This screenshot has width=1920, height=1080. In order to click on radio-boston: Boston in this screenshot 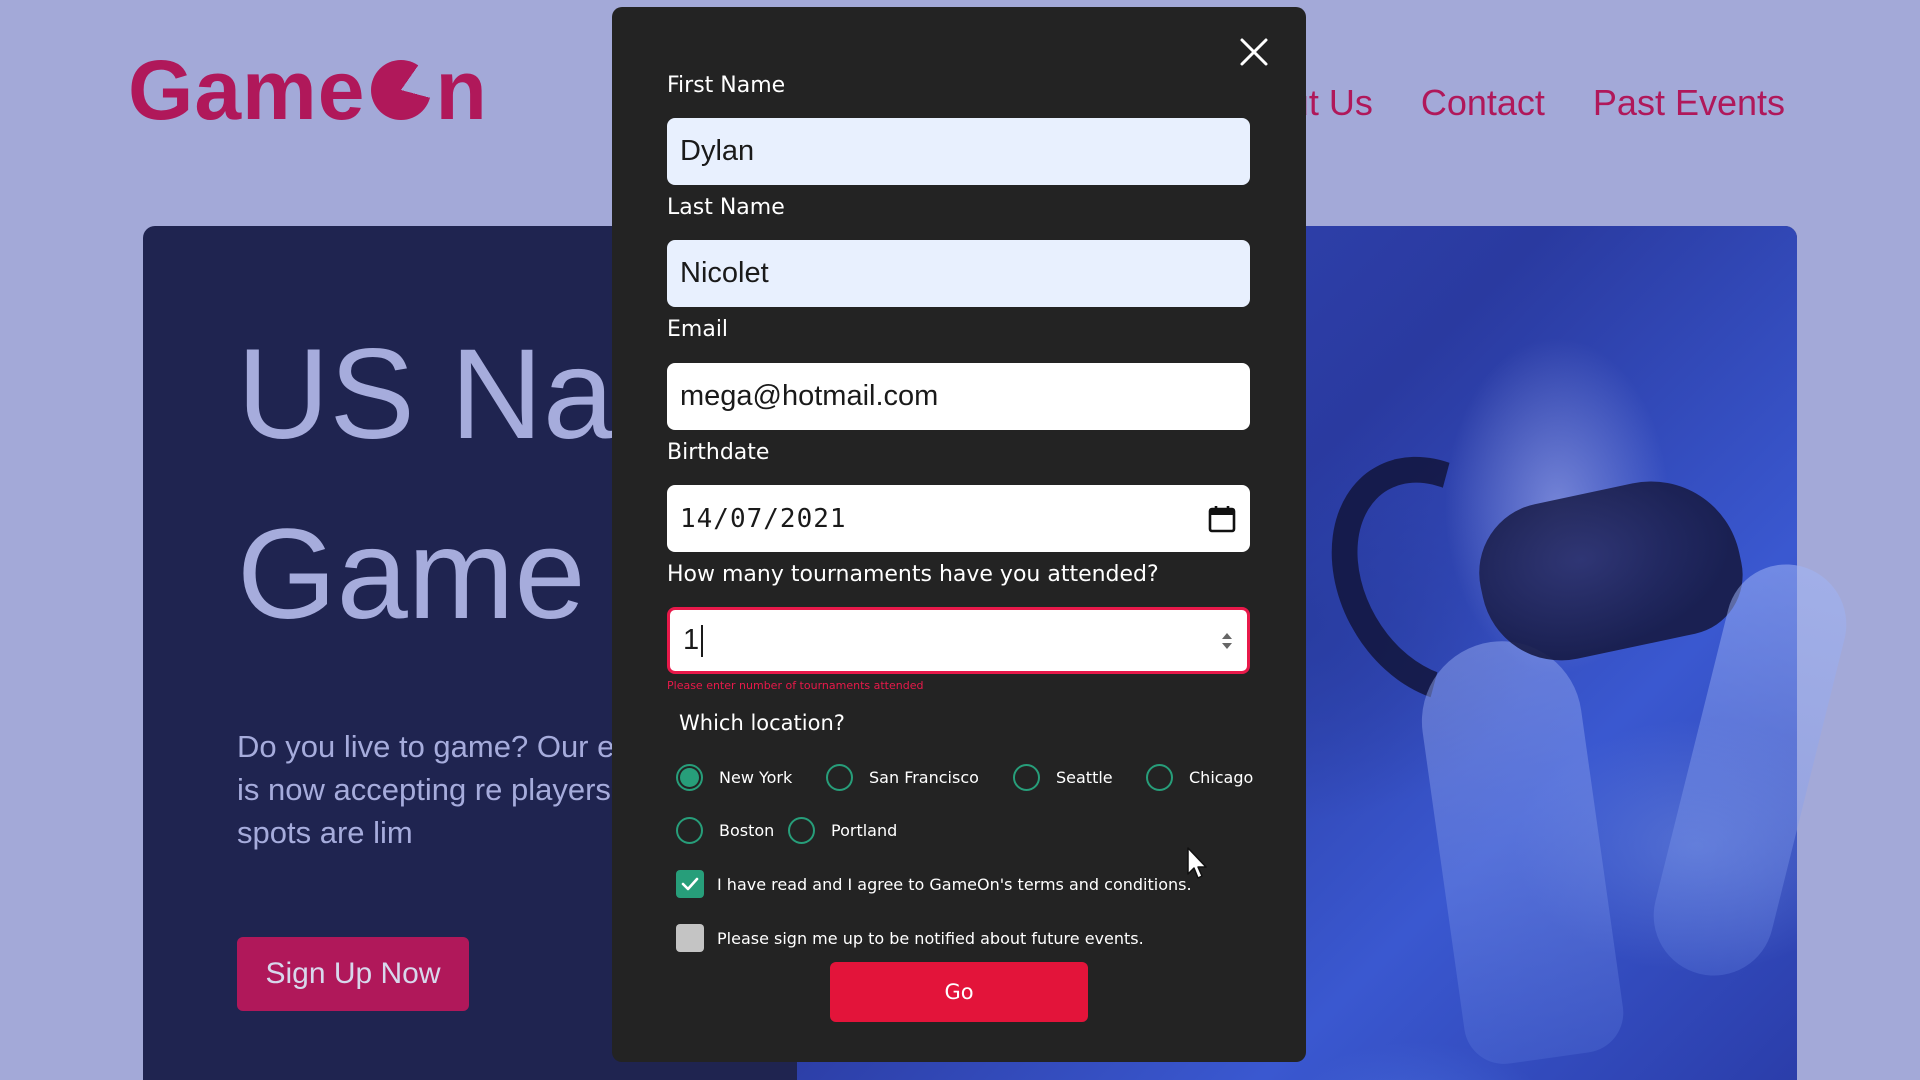, I will do `click(725, 830)`.